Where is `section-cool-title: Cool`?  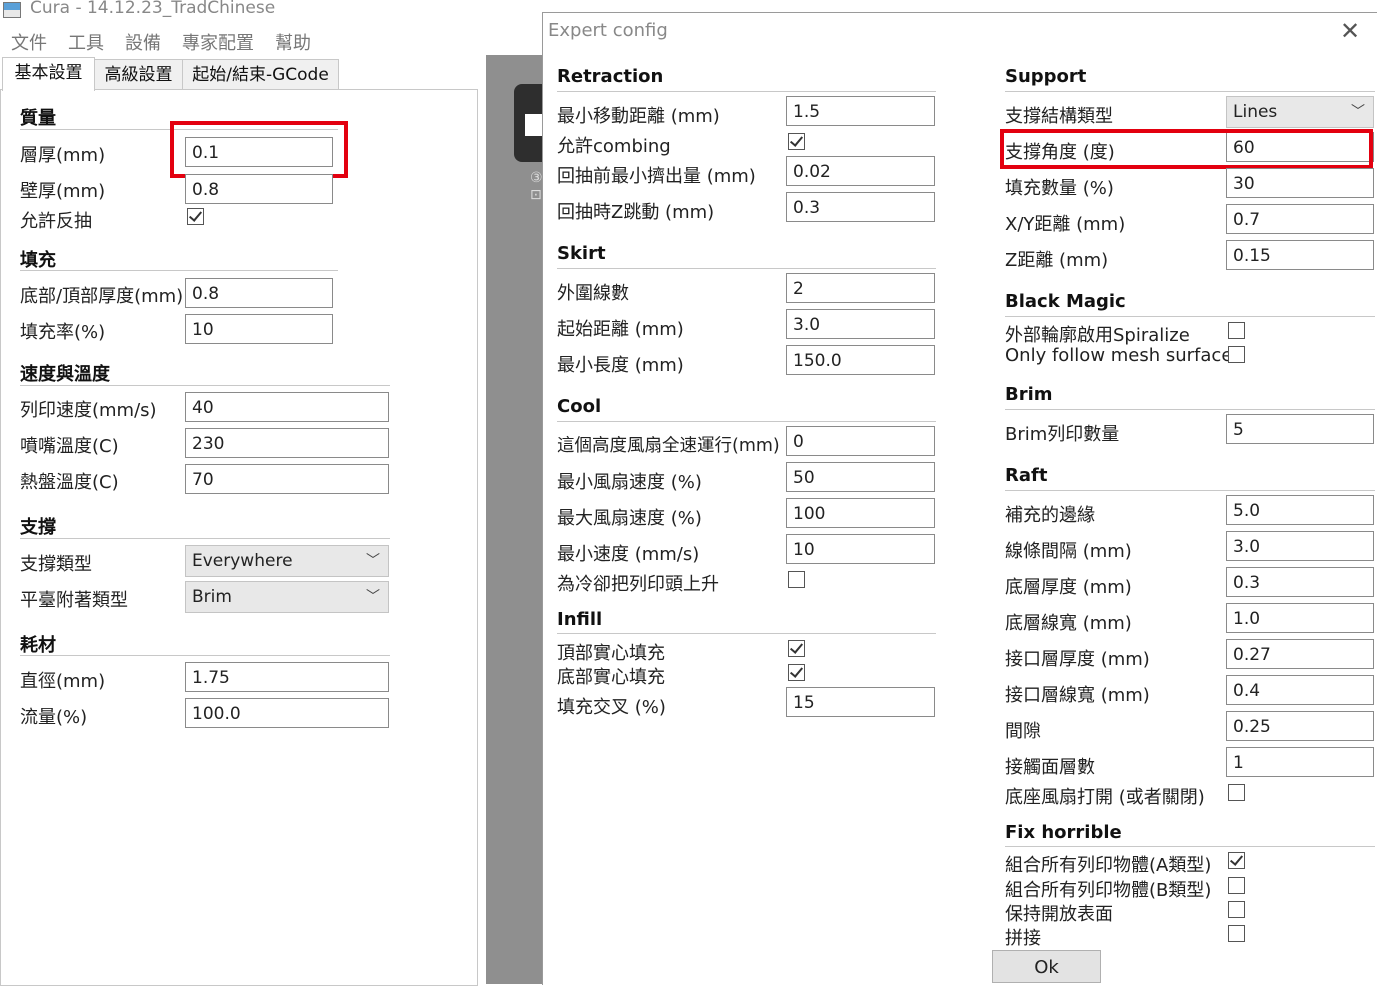 section-cool-title: Cool is located at coordinates (579, 406).